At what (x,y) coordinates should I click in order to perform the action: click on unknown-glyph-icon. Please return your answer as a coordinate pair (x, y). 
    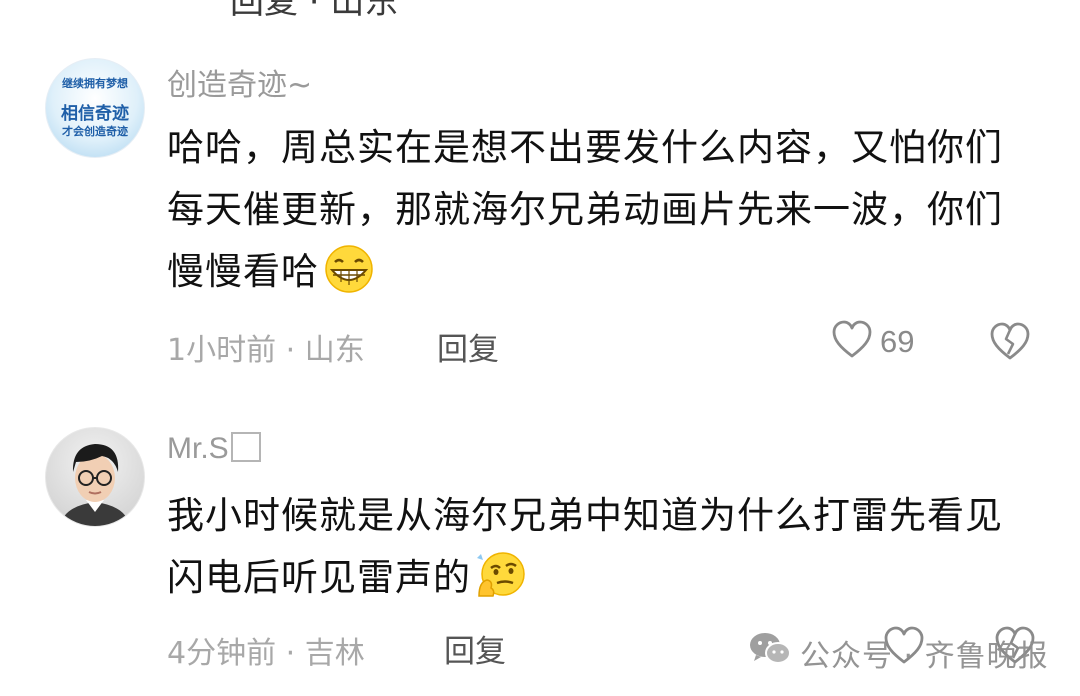
    Looking at the image, I should click on (245, 447).